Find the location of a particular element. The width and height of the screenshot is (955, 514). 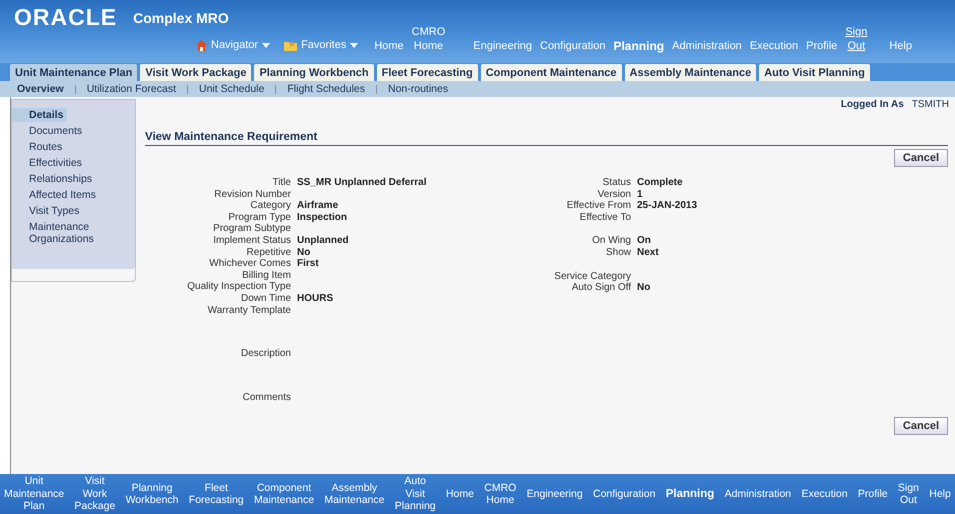

field-value: First is located at coordinates (308, 264).